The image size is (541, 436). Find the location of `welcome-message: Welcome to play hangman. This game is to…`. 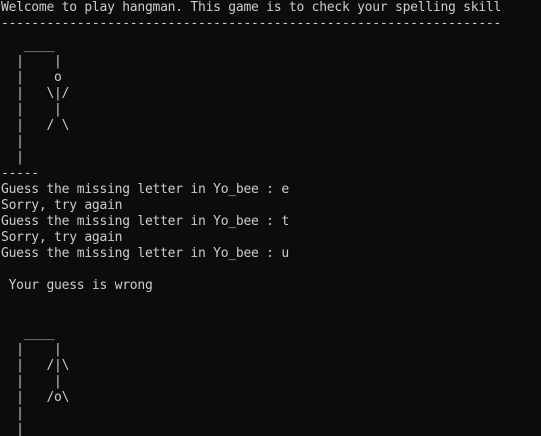

welcome-message: Welcome to play hangman. This game is to… is located at coordinates (251, 7).